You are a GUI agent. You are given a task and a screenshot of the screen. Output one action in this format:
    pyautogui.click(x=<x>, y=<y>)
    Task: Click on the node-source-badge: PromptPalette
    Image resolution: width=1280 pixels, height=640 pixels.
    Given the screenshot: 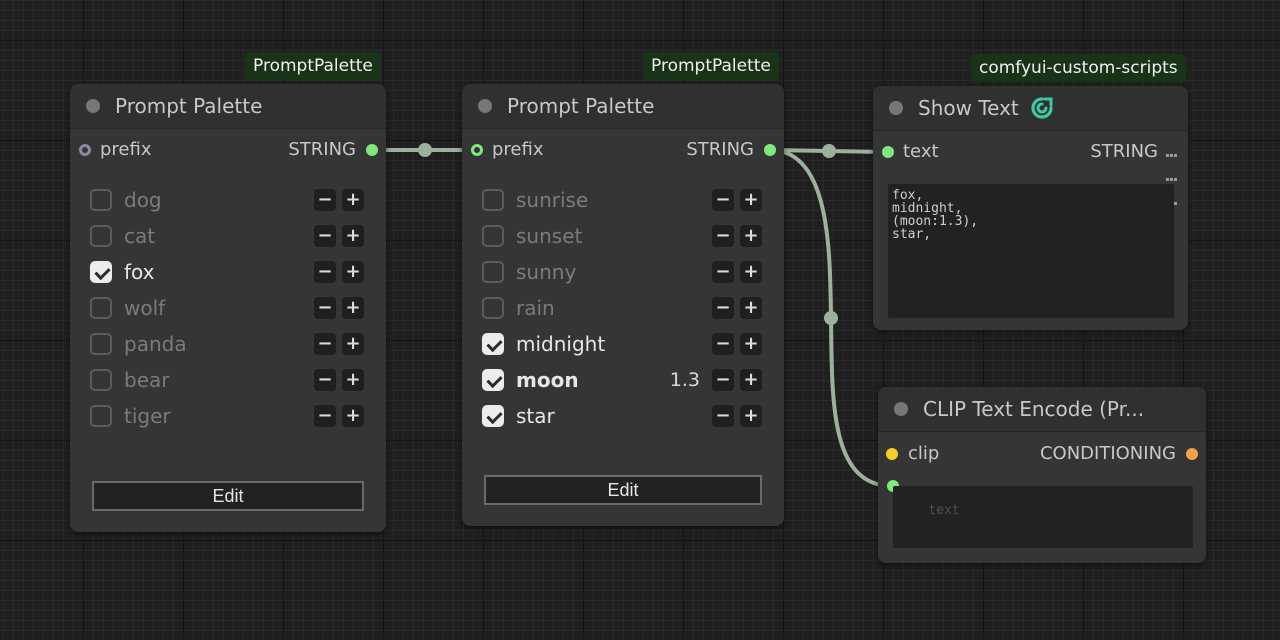 What is the action you would take?
    pyautogui.click(x=313, y=66)
    